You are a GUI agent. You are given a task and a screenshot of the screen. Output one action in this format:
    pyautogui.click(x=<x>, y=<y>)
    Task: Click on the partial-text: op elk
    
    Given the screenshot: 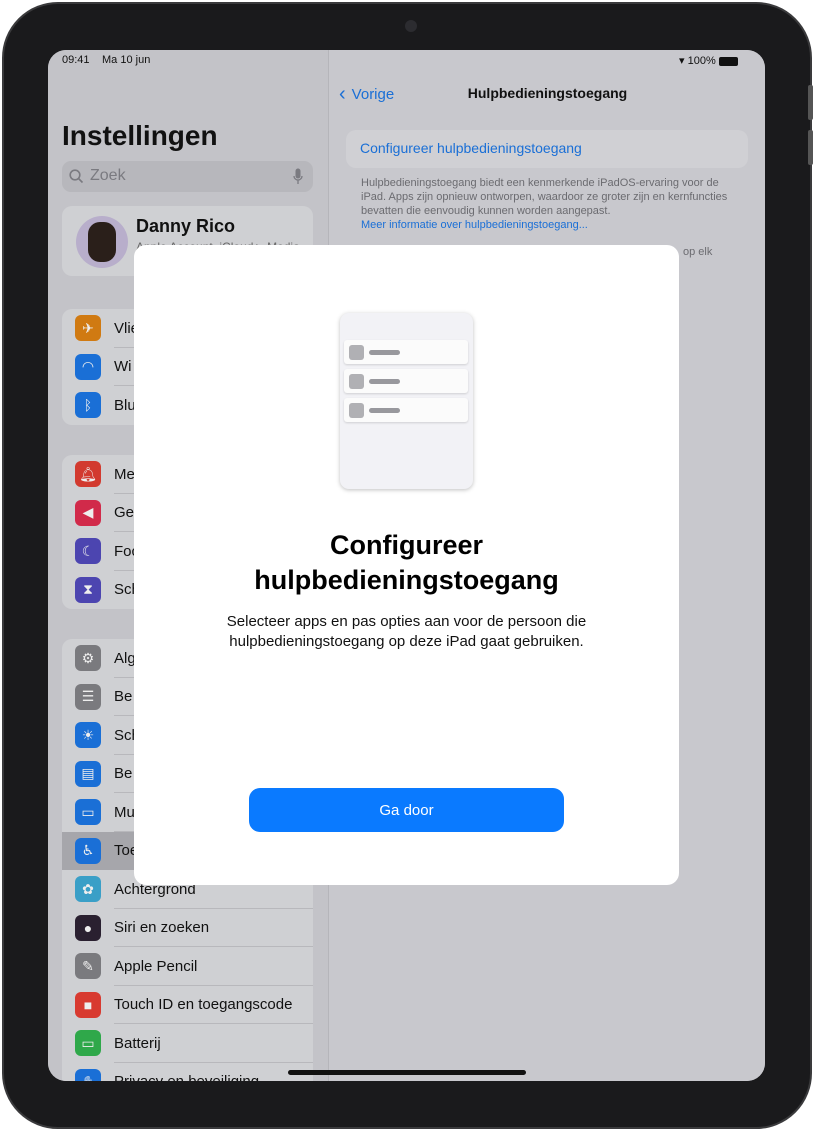 What is the action you would take?
    pyautogui.click(x=698, y=252)
    